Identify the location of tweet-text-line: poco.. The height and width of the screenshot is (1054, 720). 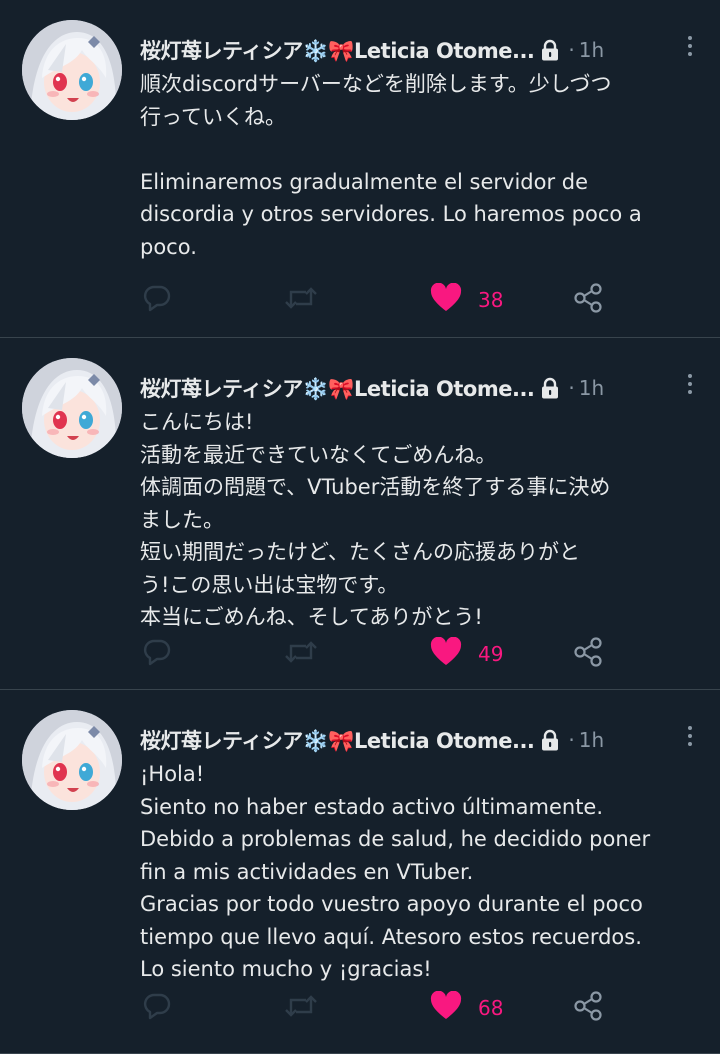
(168, 246).